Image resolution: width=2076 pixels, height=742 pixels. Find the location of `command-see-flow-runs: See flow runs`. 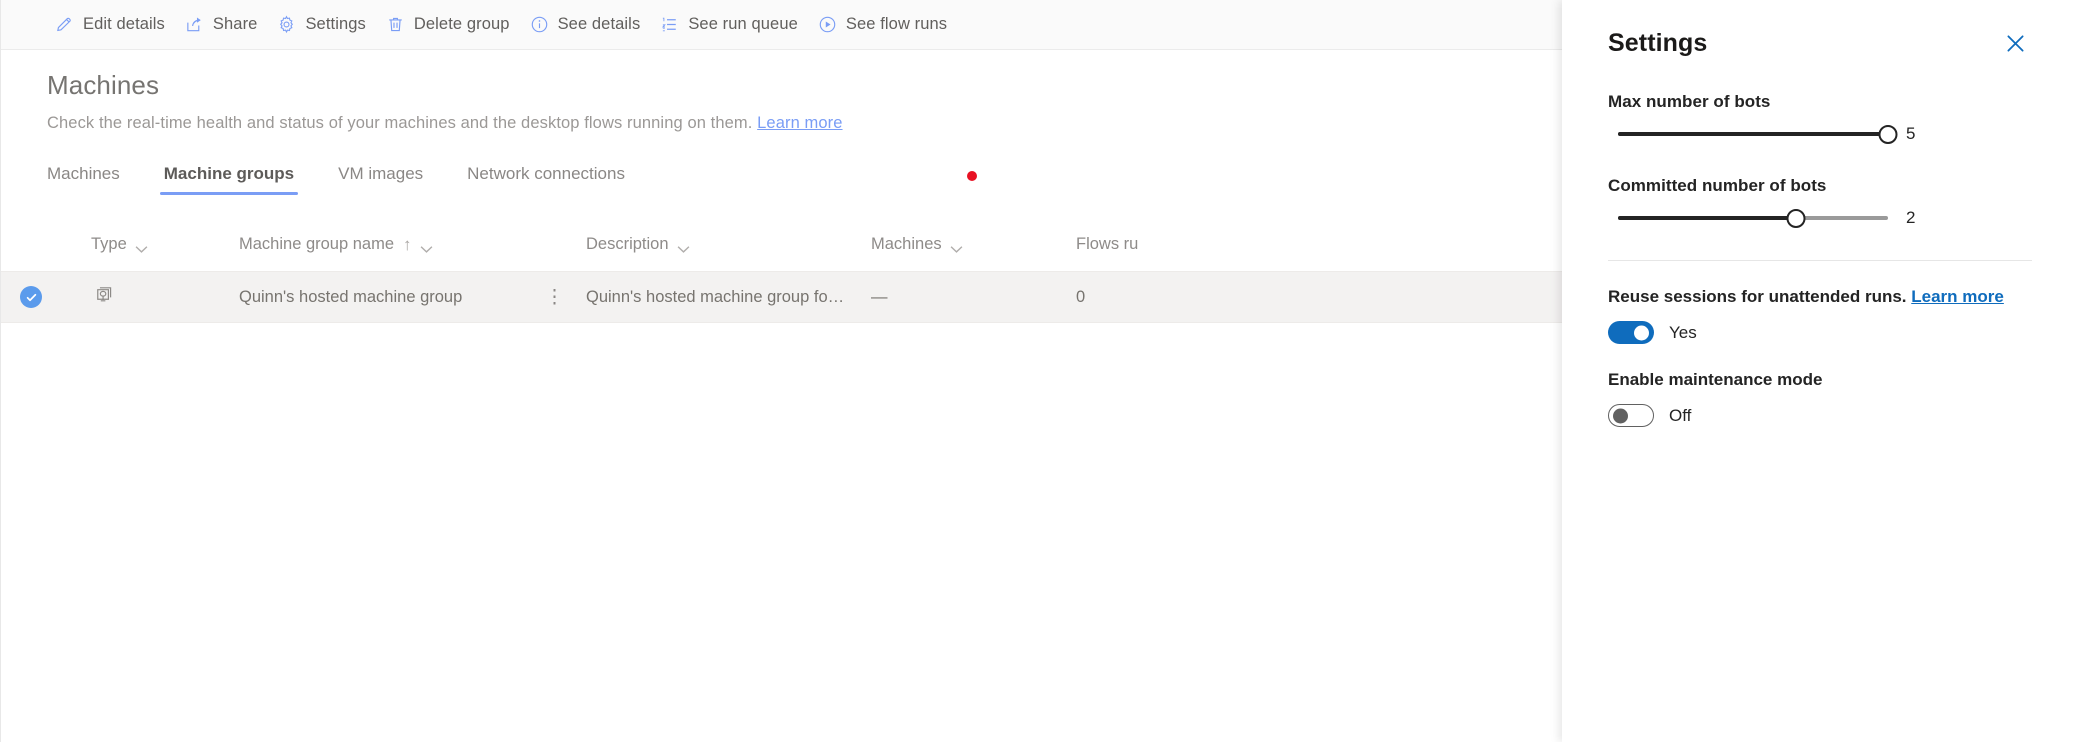

command-see-flow-runs: See flow runs is located at coordinates (882, 25).